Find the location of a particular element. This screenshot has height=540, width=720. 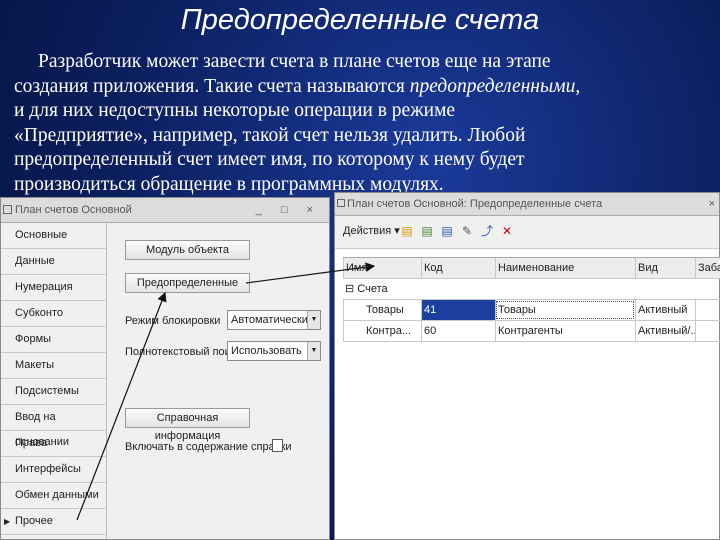

lock-mode-value: Автоматический is located at coordinates (273, 320).